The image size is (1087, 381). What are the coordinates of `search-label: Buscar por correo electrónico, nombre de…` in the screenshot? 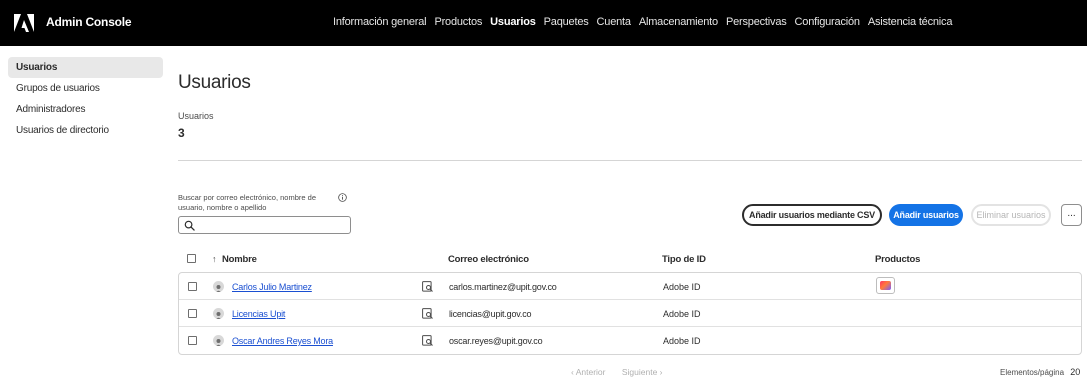 It's located at (247, 202).